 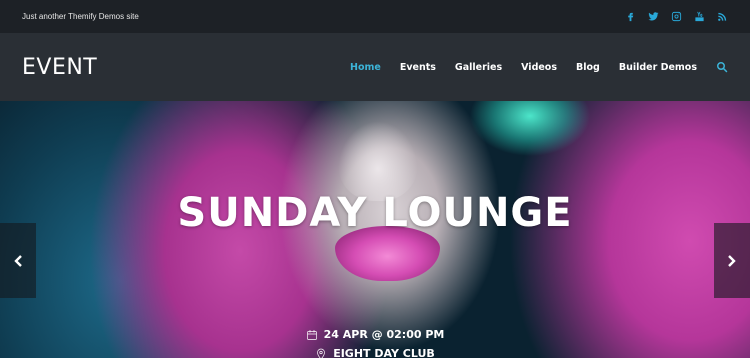 What do you see at coordinates (375, 213) in the screenshot?
I see `event-title: SUNDAY LOUNGE` at bounding box center [375, 213].